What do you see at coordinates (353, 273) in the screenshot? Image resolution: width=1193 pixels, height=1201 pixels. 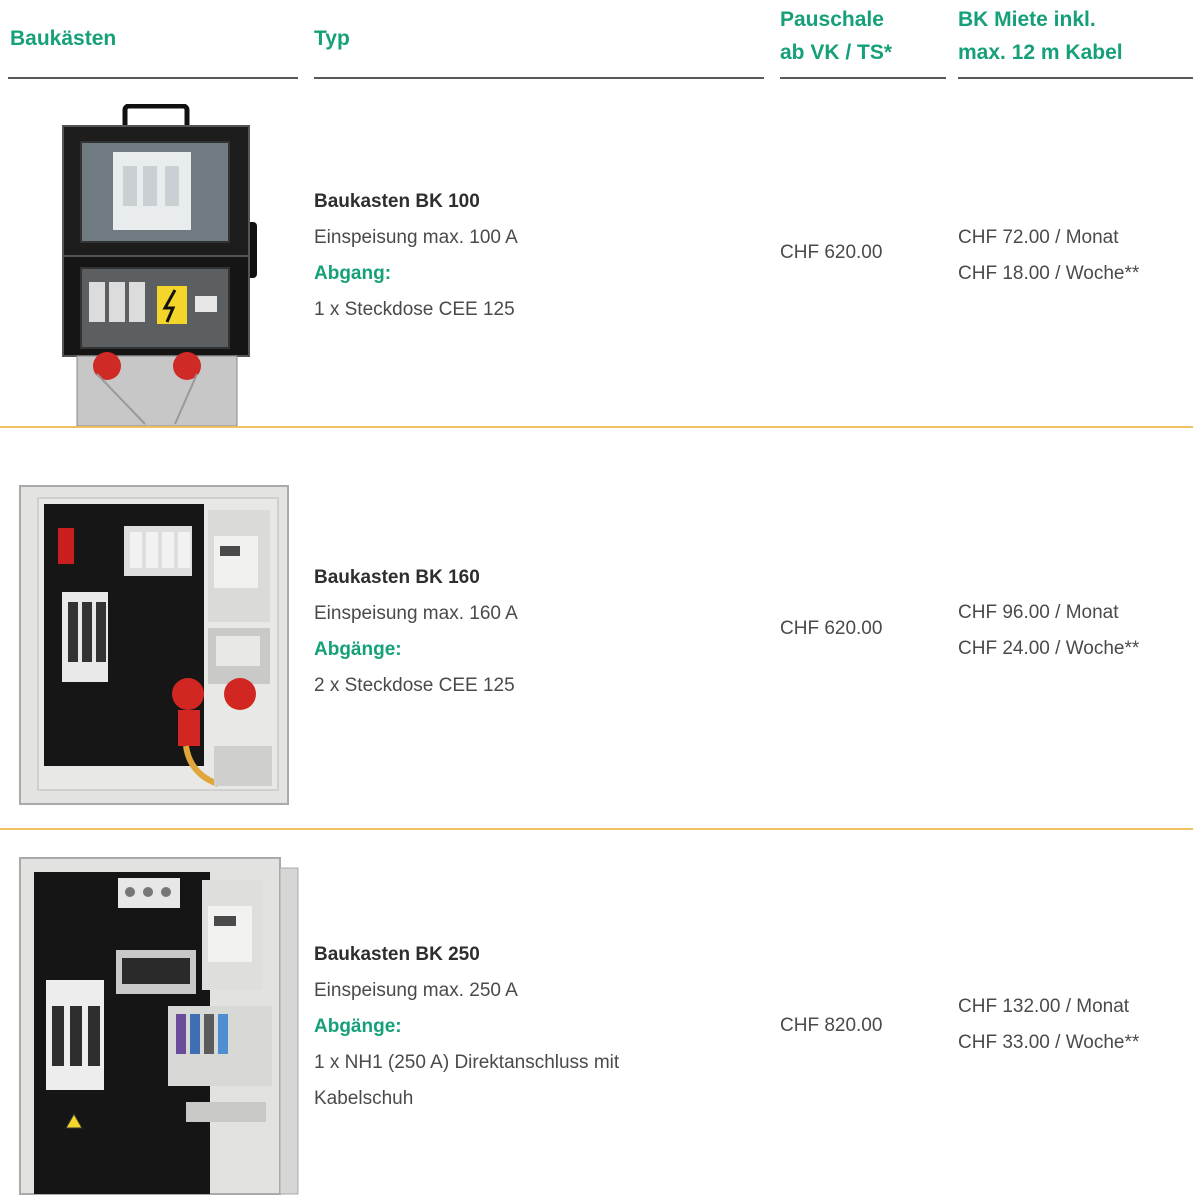 I see `row-outlet-label: Abgang:` at bounding box center [353, 273].